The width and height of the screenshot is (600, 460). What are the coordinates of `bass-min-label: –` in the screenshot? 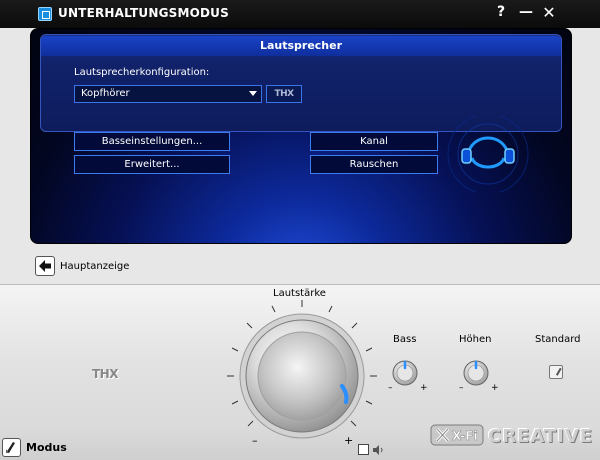 It's located at (390, 388).